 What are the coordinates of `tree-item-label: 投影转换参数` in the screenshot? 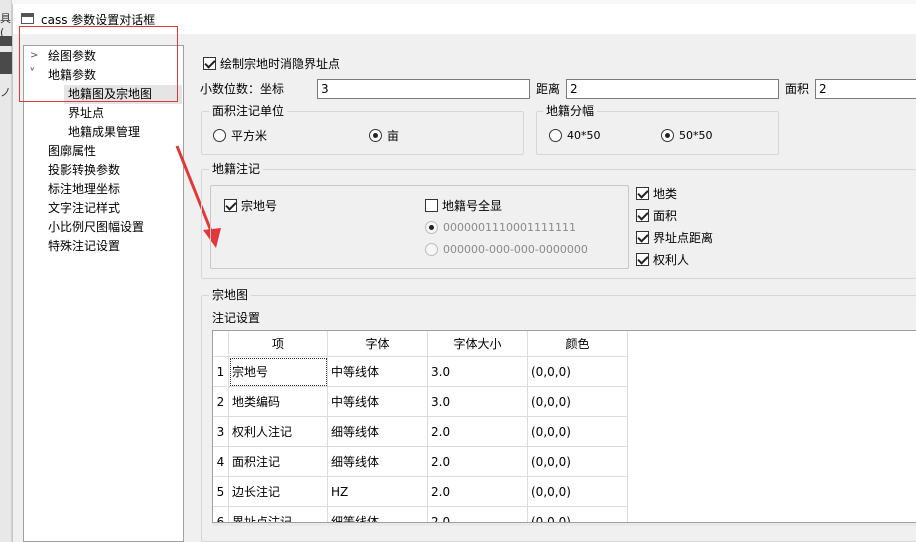 It's located at (84, 170).